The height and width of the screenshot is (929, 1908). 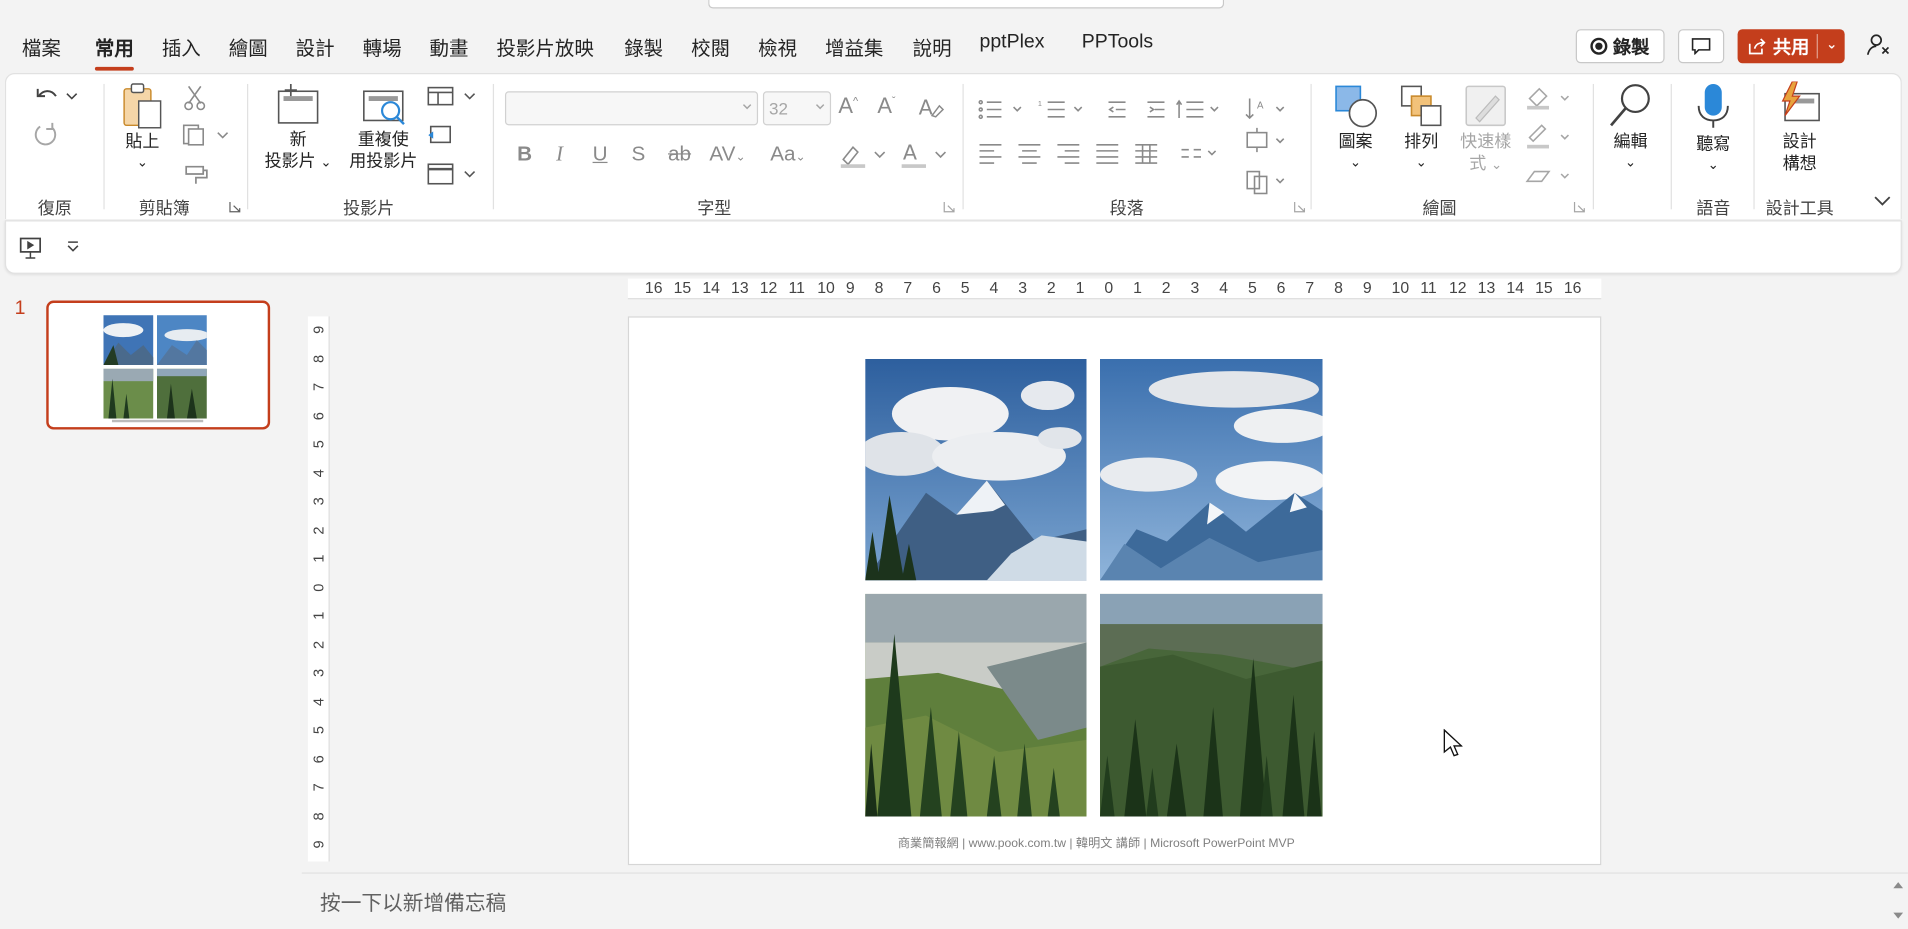 What do you see at coordinates (319, 558) in the screenshot?
I see `ruler-tick-label: 1` at bounding box center [319, 558].